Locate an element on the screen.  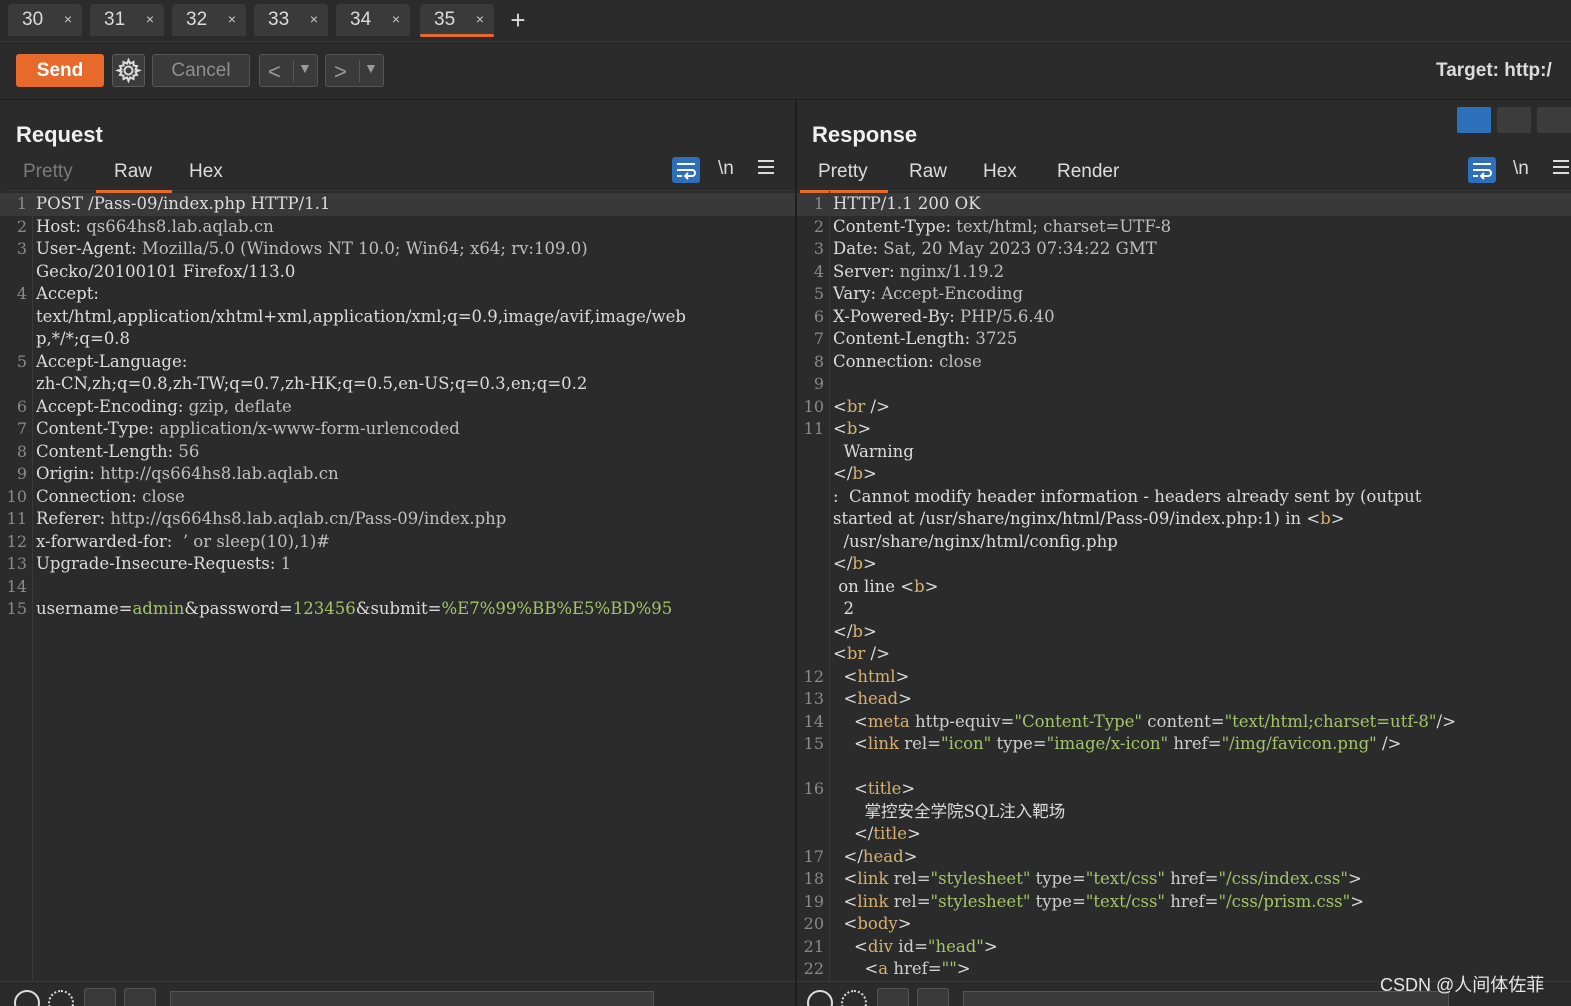
target-label: Target: http:/ is located at coordinates (1494, 71).